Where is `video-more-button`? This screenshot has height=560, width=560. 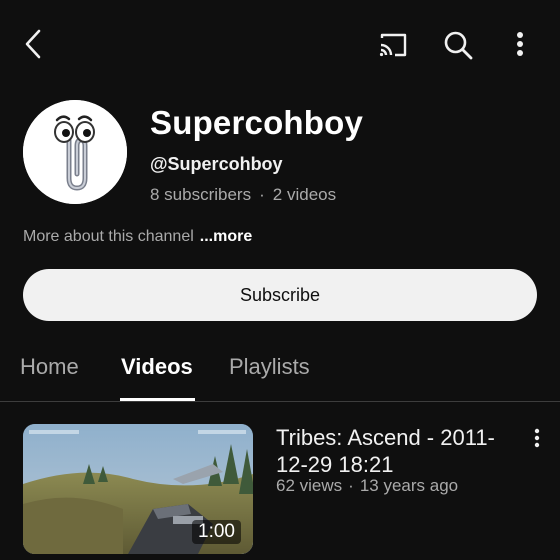
video-more-button is located at coordinates (537, 438).